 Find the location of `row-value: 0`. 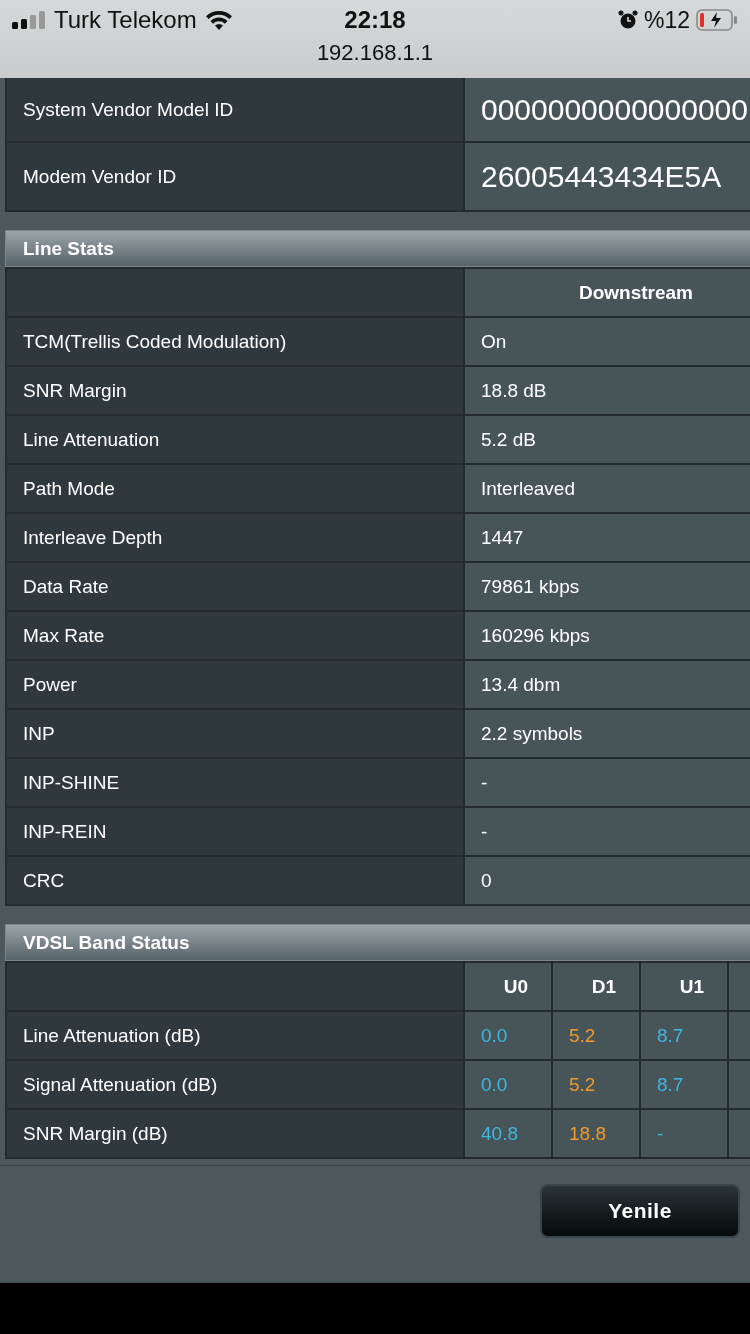

row-value: 0 is located at coordinates (486, 880).